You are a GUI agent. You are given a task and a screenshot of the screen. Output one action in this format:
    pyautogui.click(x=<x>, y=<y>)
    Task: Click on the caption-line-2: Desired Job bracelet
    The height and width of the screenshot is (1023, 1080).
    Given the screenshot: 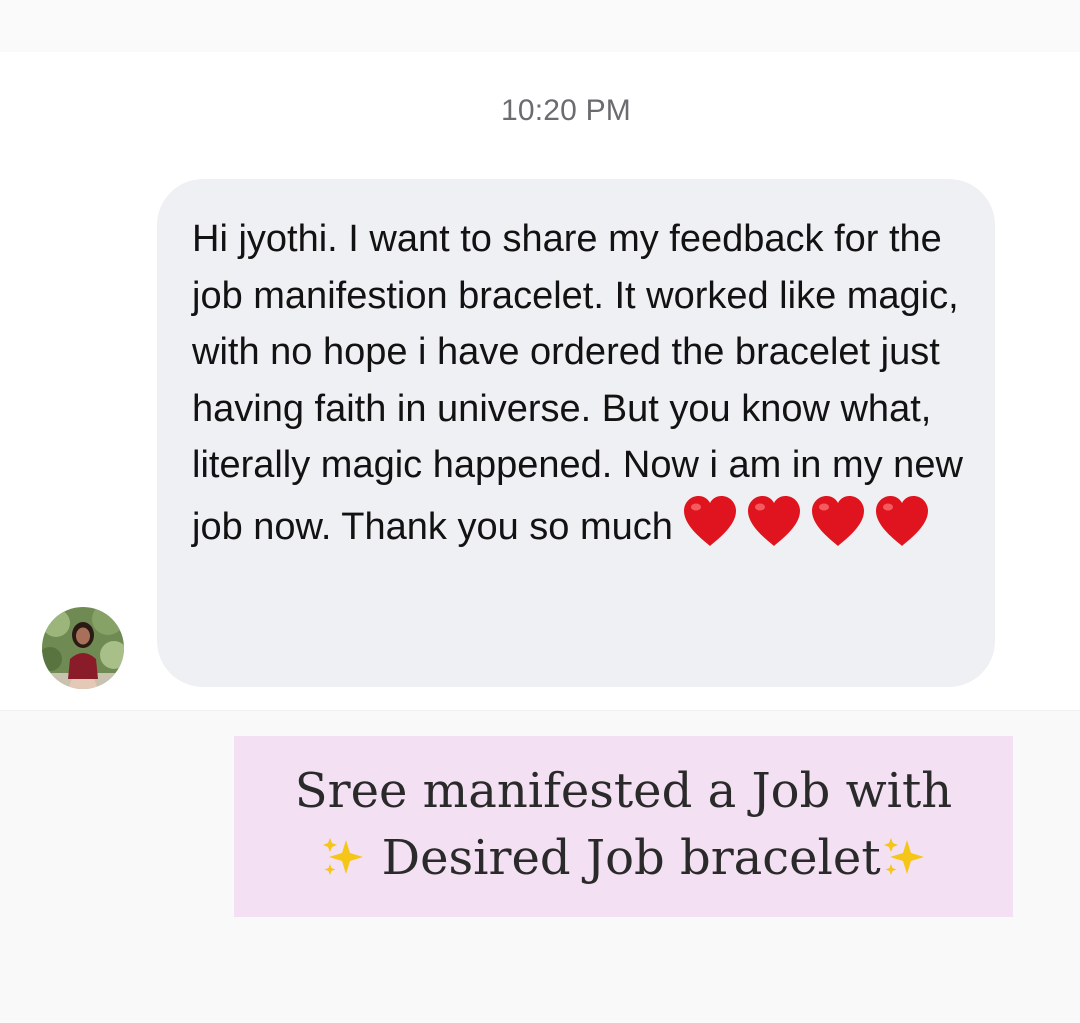 What is the action you would take?
    pyautogui.click(x=623, y=858)
    